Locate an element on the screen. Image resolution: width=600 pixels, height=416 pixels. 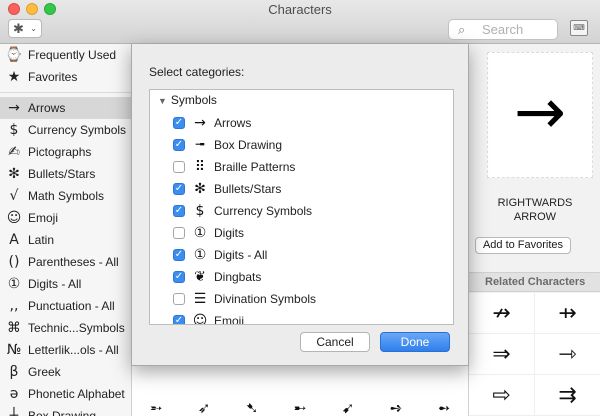
gear-icon: ✱ is located at coordinates (18, 28).